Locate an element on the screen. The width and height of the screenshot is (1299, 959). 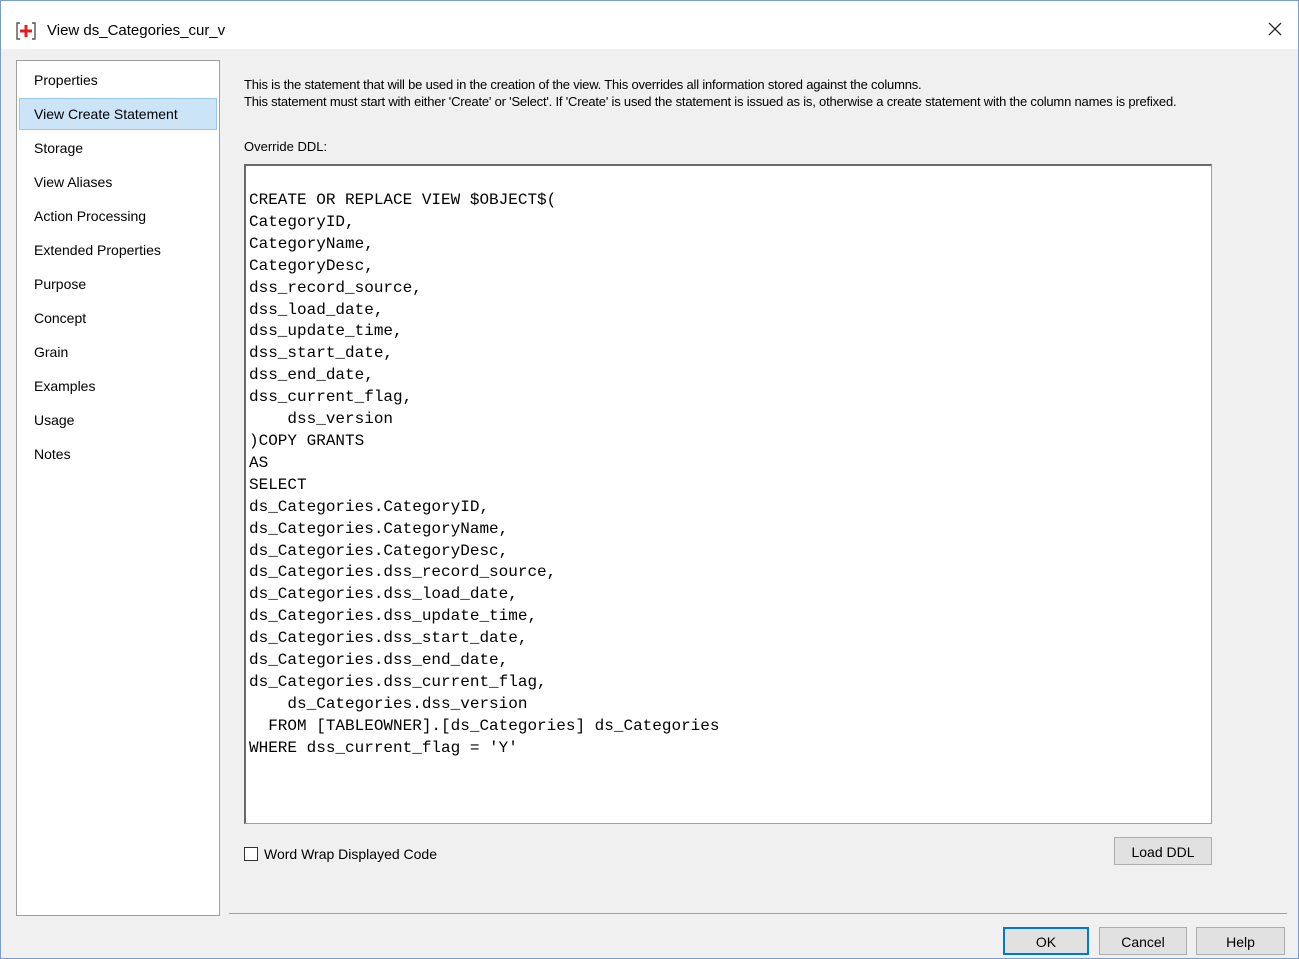
view-add-icon is located at coordinates (26, 31).